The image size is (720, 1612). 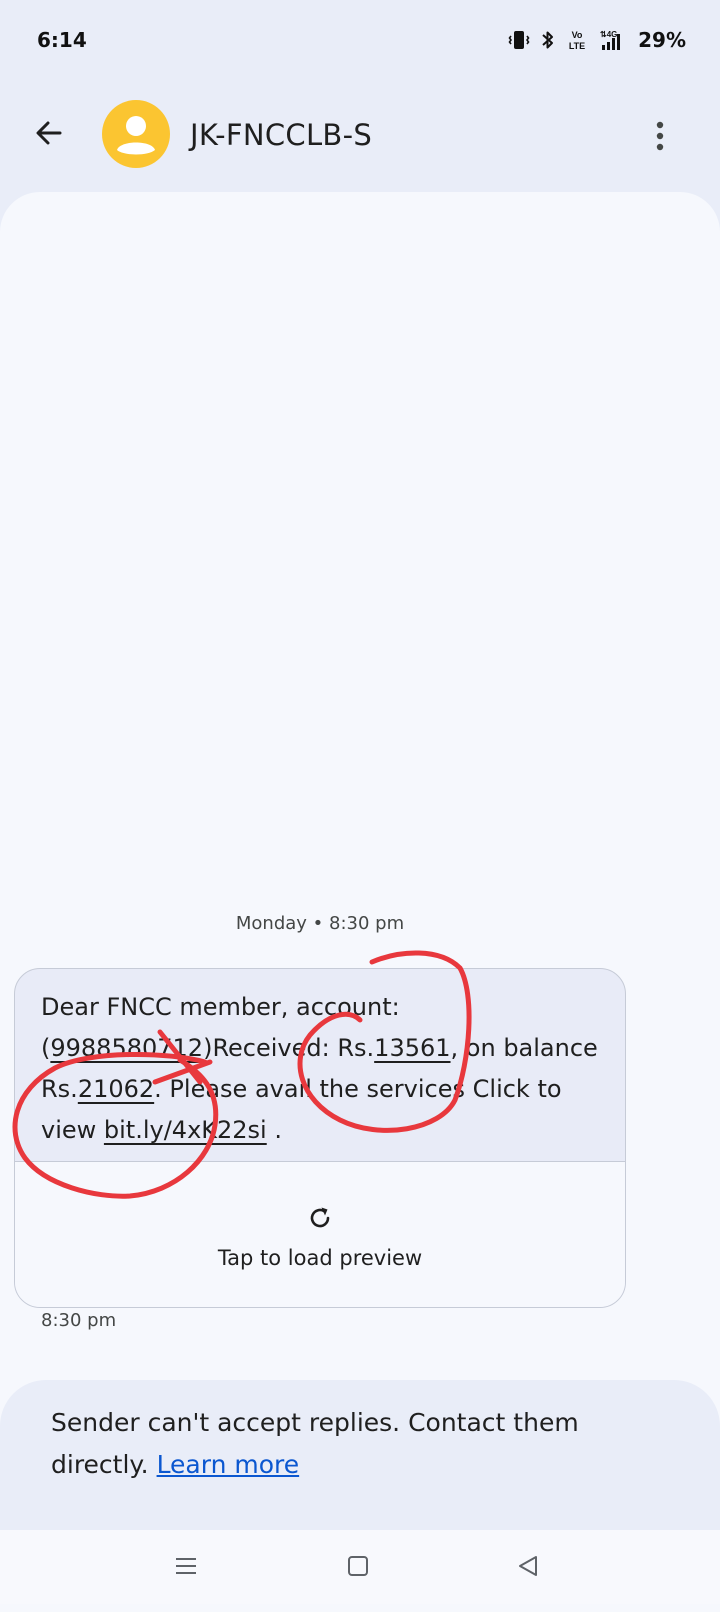 I want to click on home-button, so click(x=358, y=1566).